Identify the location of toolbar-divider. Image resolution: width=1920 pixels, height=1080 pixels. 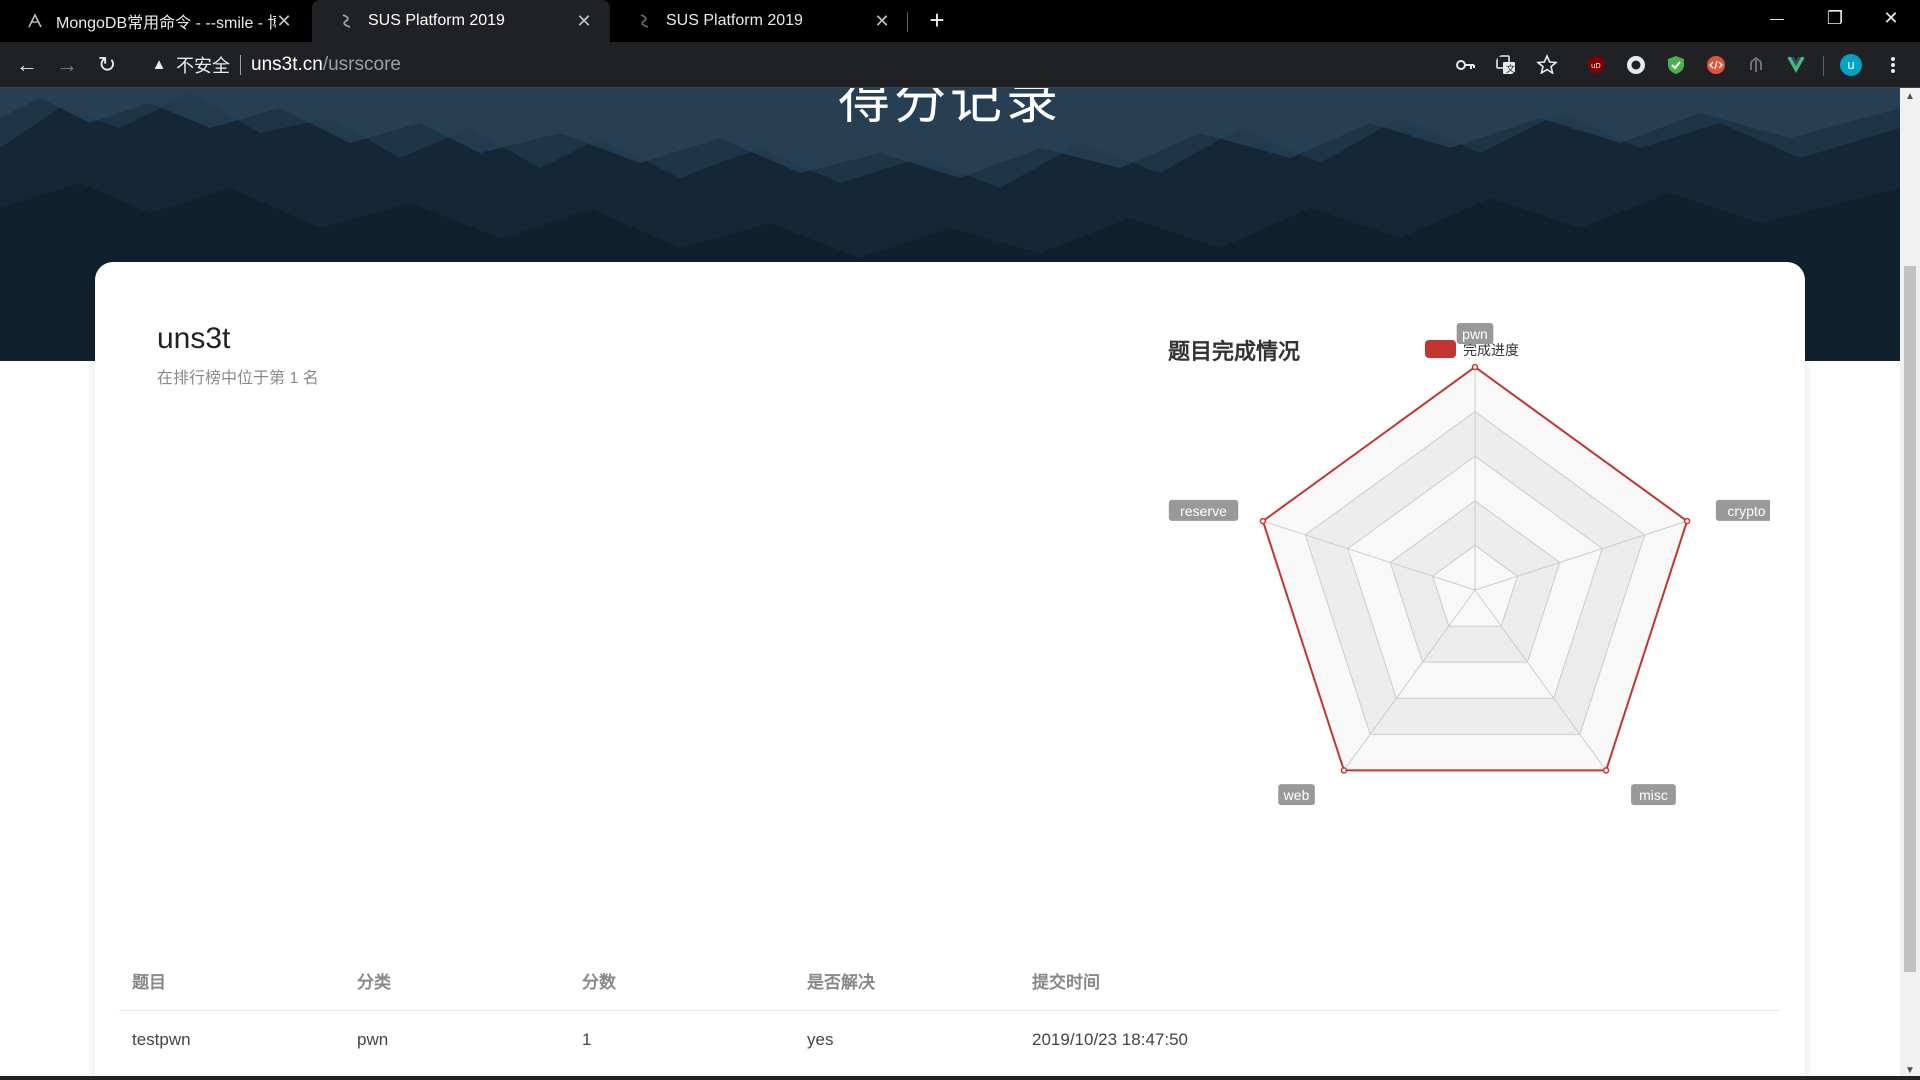
(1823, 66).